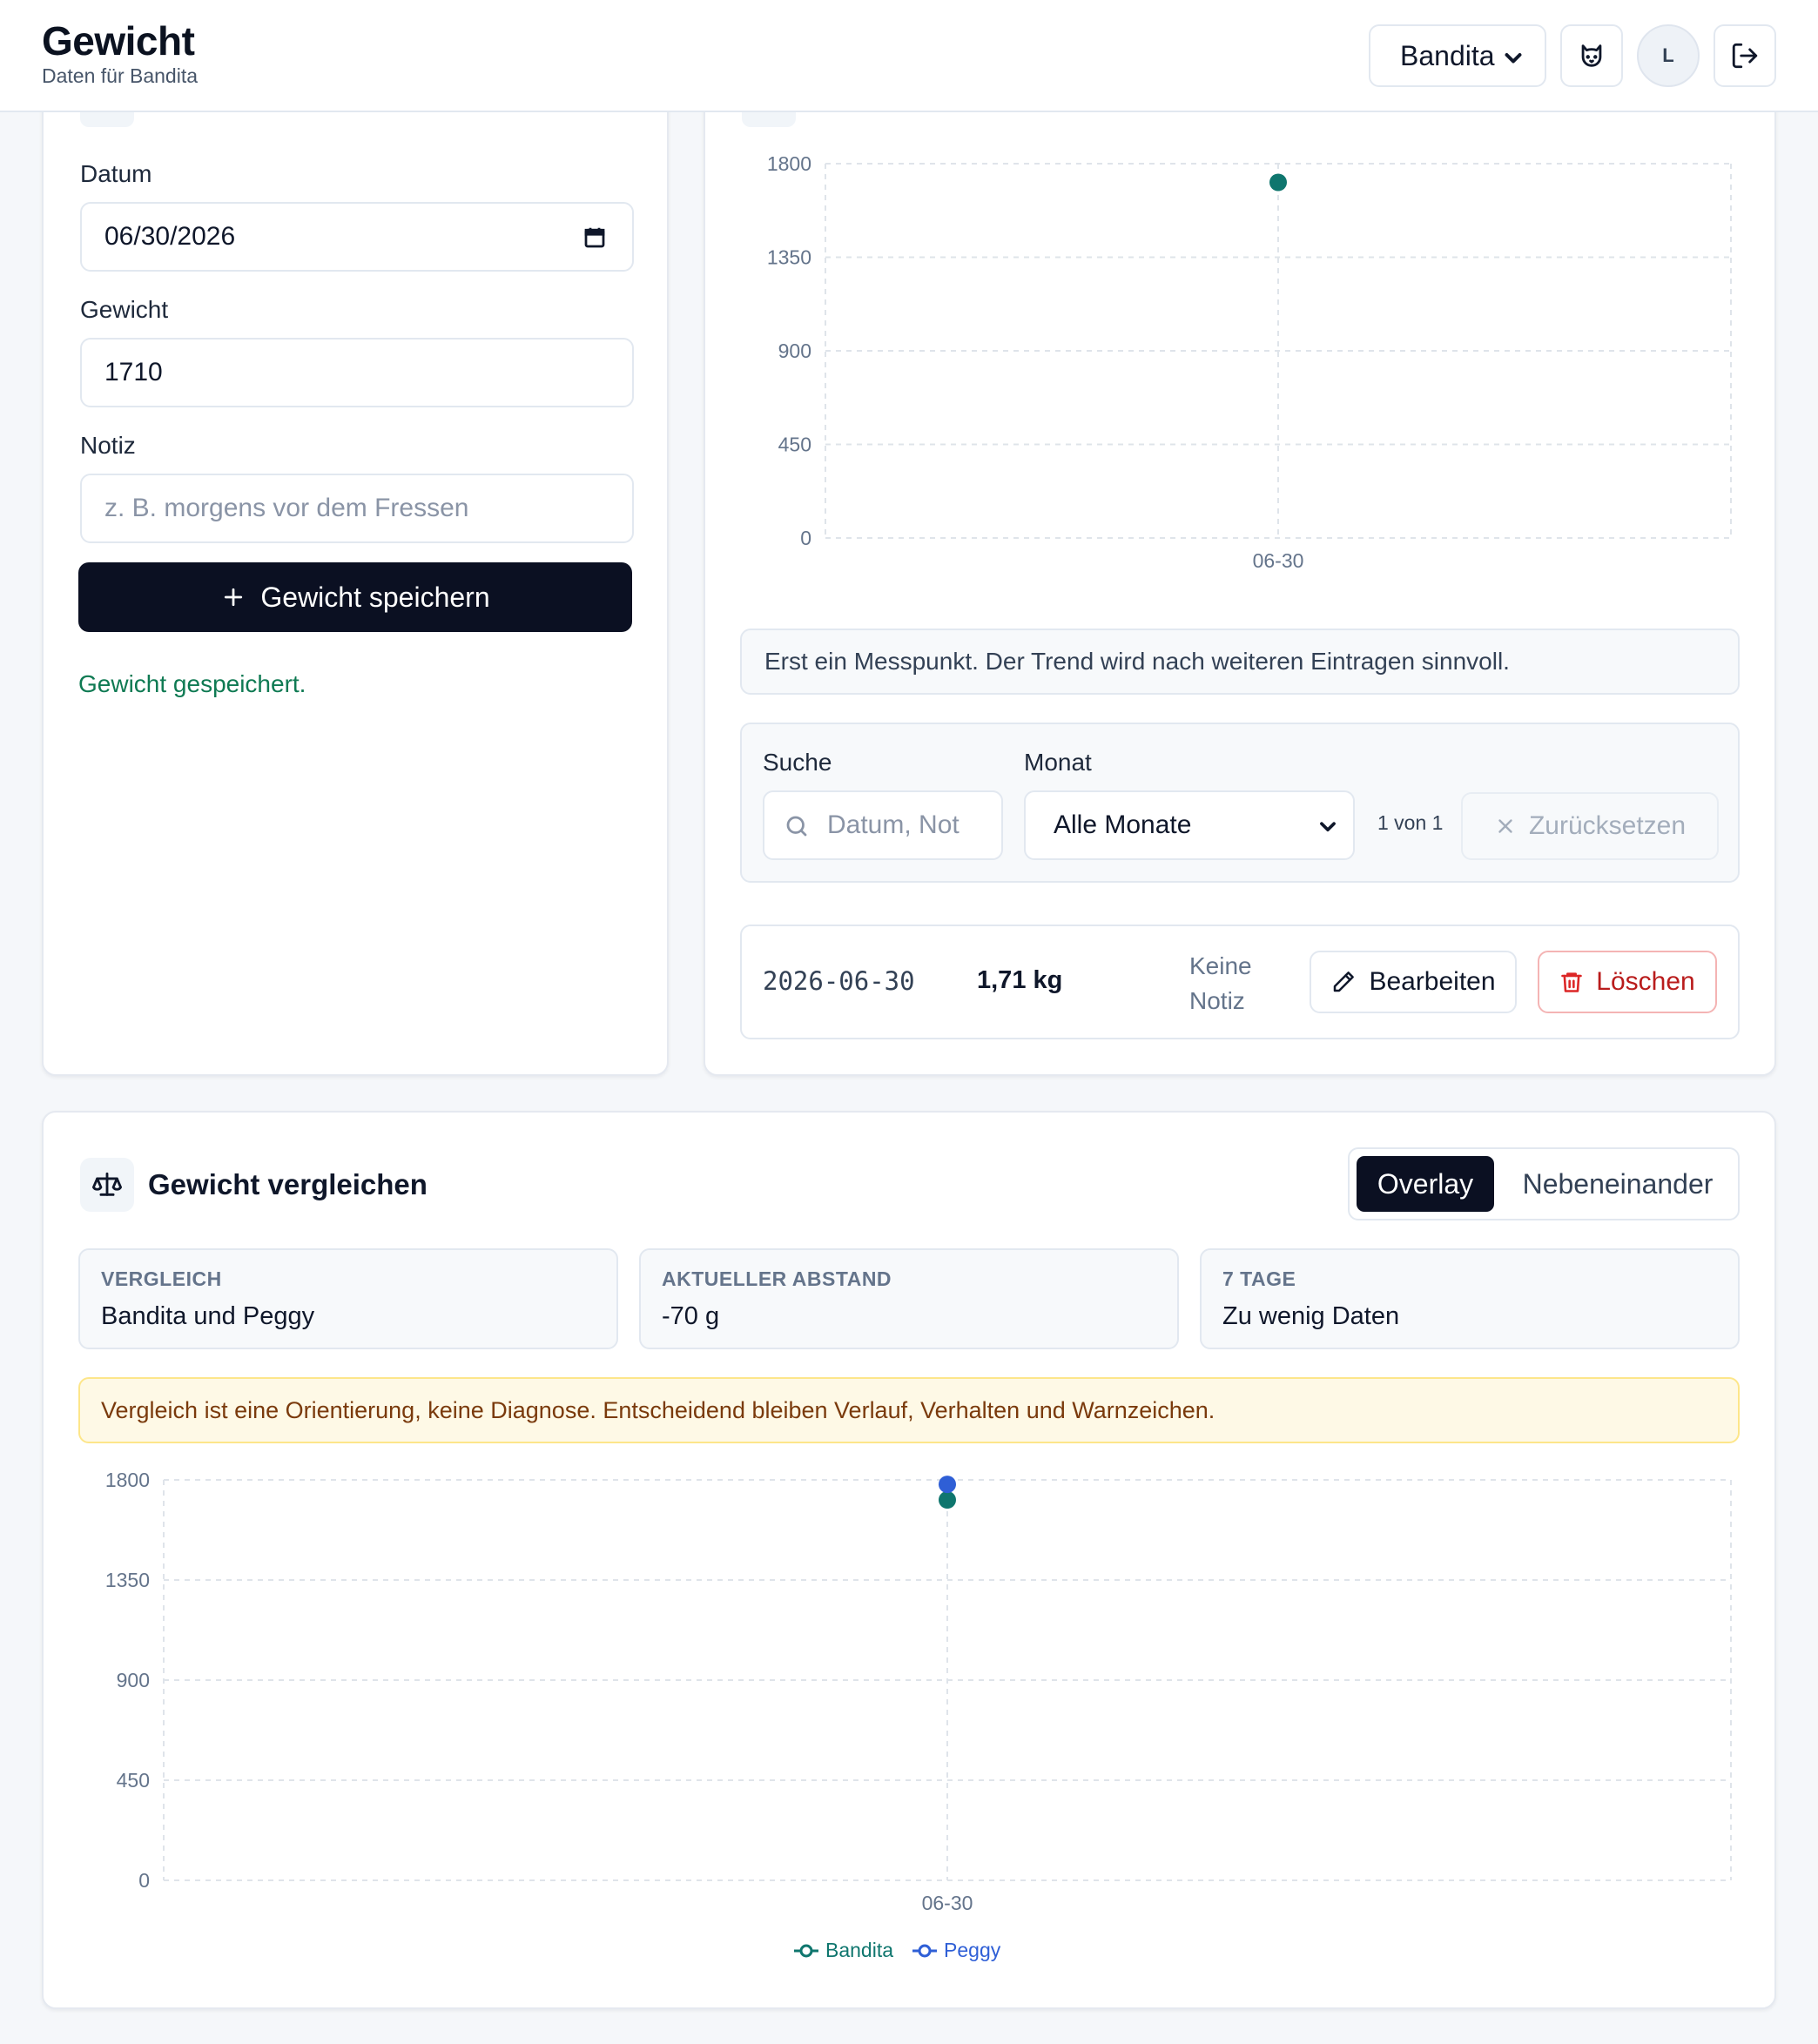  I want to click on stat-value: -70 g, so click(691, 1316).